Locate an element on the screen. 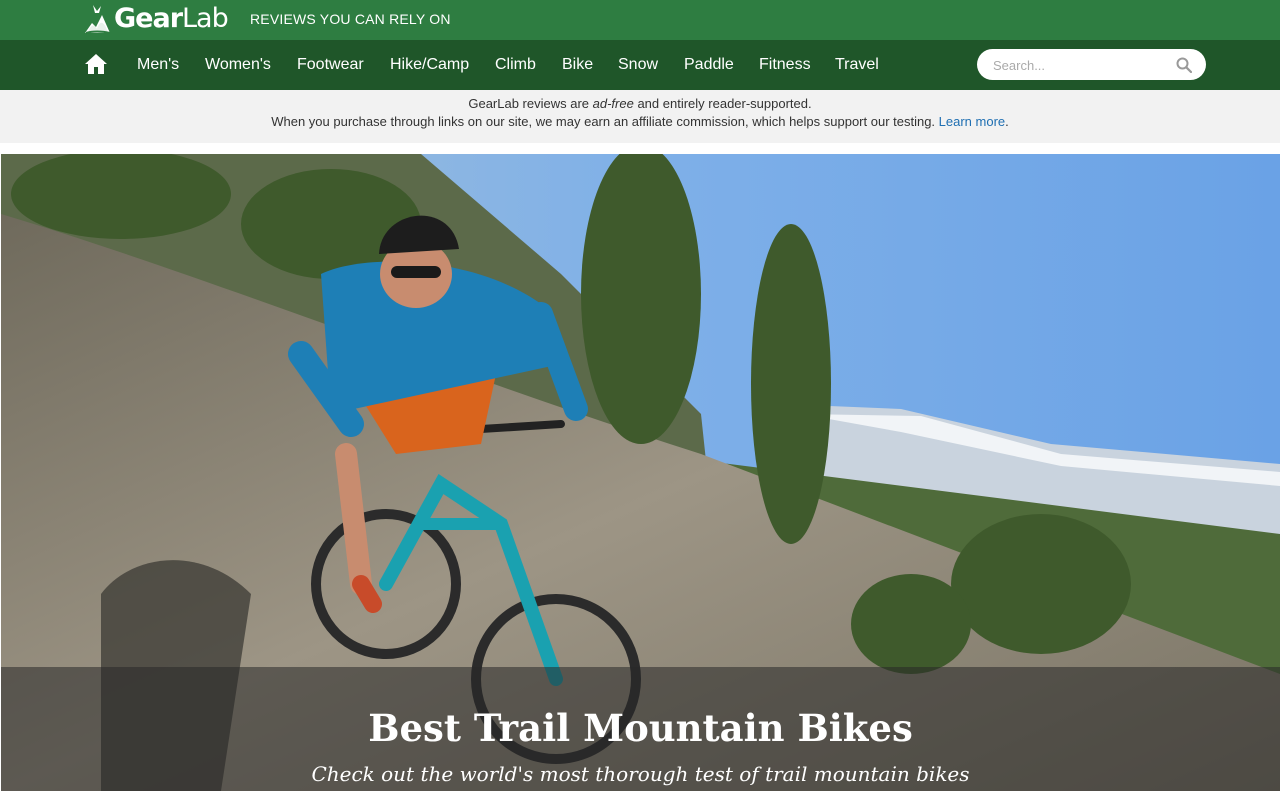 The image size is (1280, 791). nav-item-bike: Bike is located at coordinates (577, 65).